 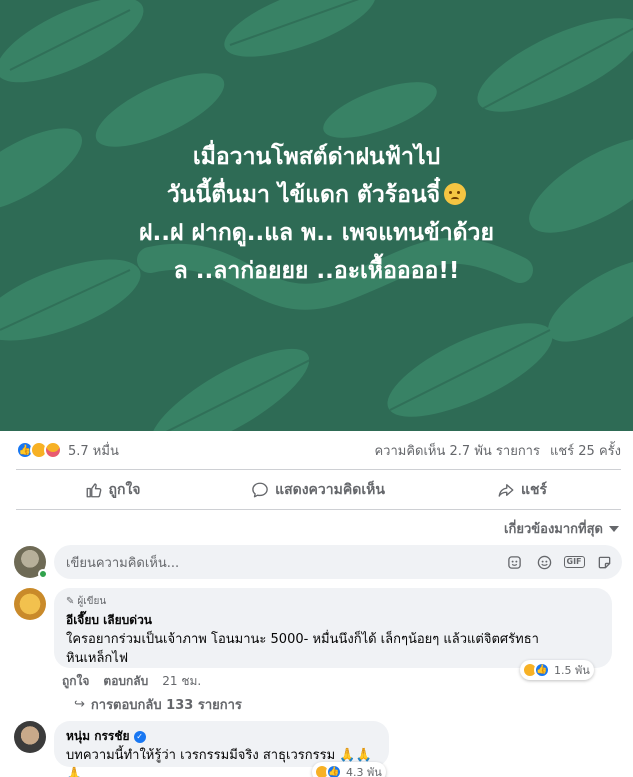 What do you see at coordinates (221, 736) in the screenshot?
I see `commenter-name-row: หนุ่ม กรรชัย ✓` at bounding box center [221, 736].